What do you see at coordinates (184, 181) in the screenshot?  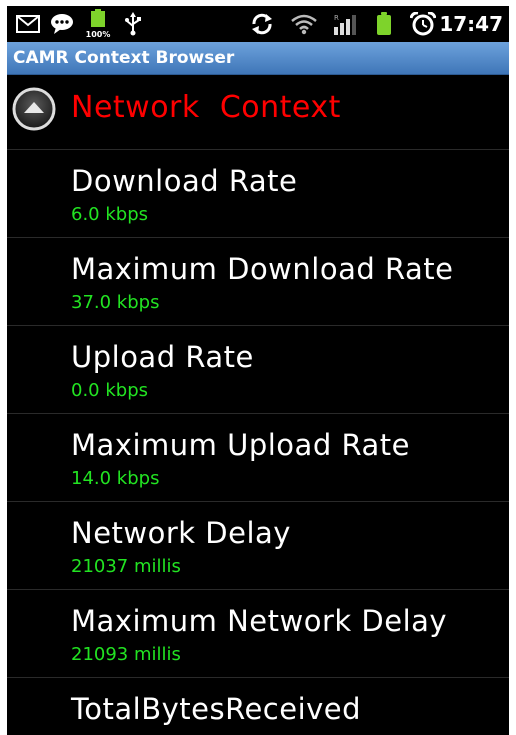 I see `item-label: Download Rate` at bounding box center [184, 181].